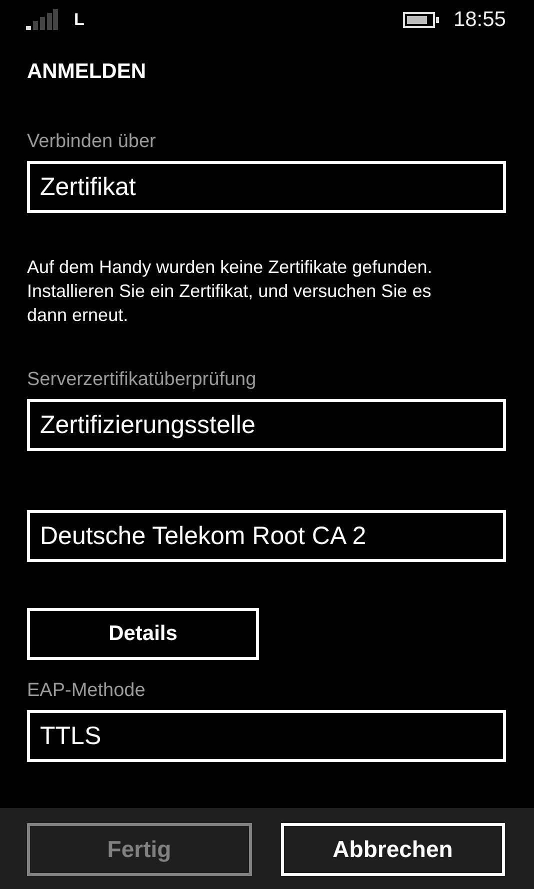  What do you see at coordinates (87, 72) in the screenshot?
I see `page-title: ANMELDEN` at bounding box center [87, 72].